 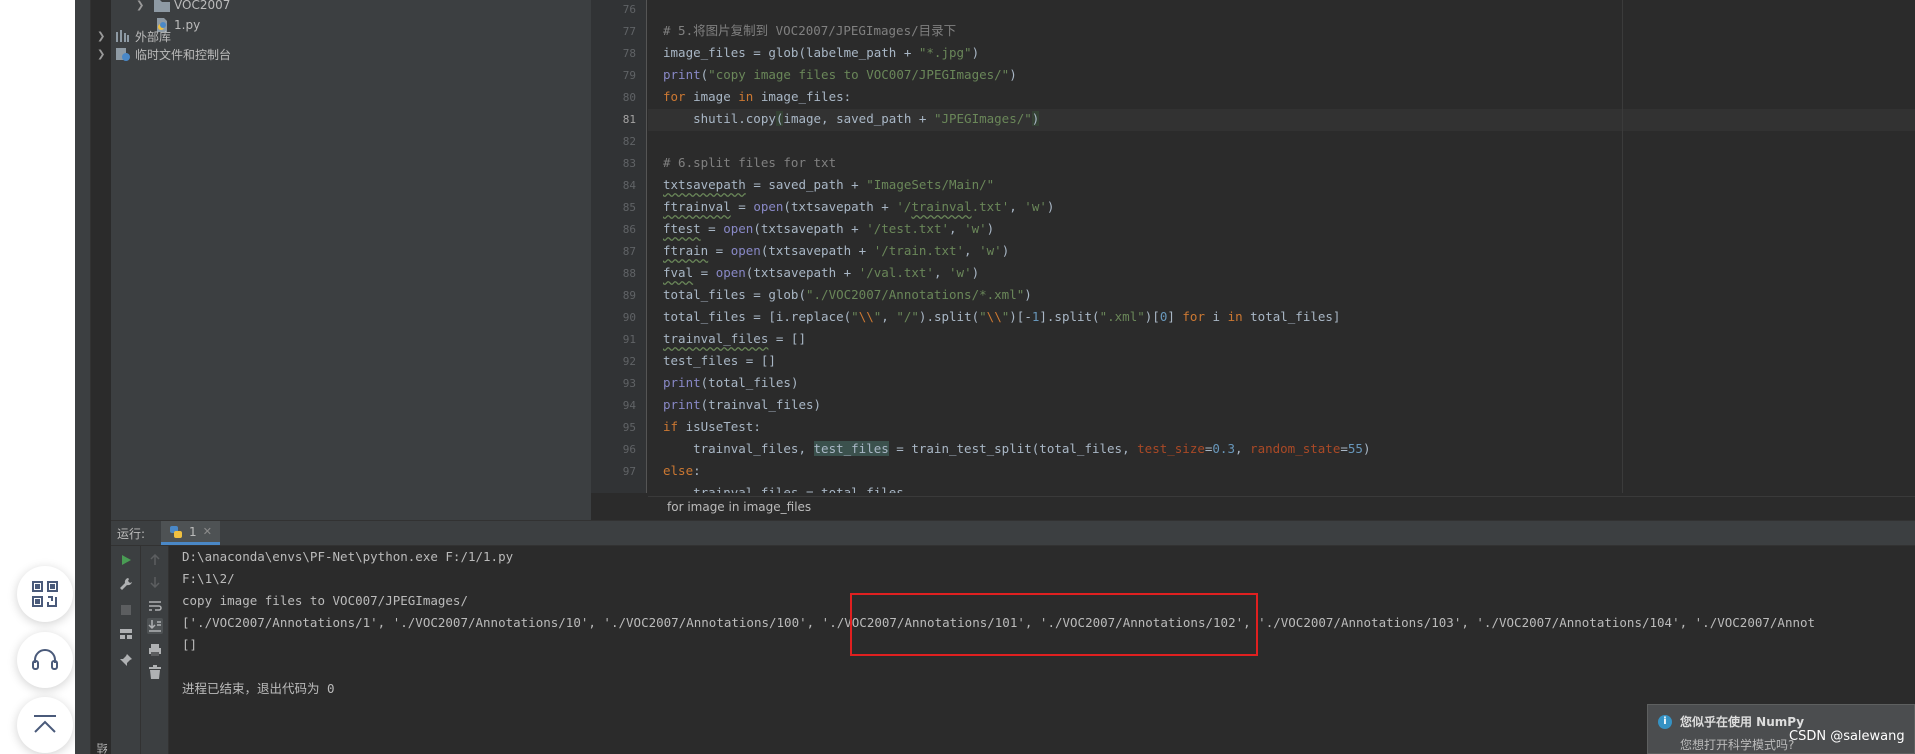 I want to click on scroll-to-end-button, so click(x=155, y=626).